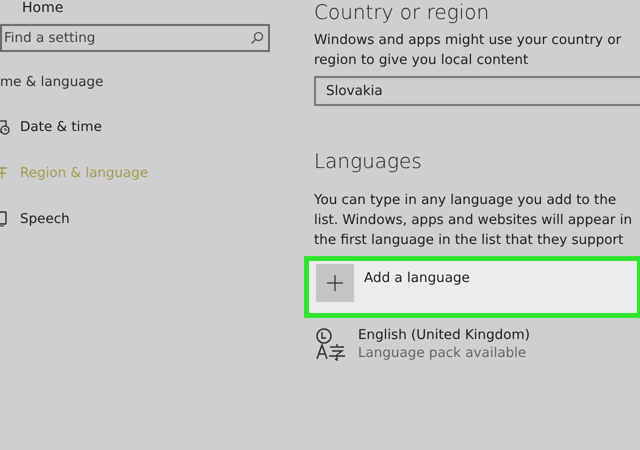 Image resolution: width=640 pixels, height=450 pixels. What do you see at coordinates (150, 127) in the screenshot?
I see `nav-item: Date & time` at bounding box center [150, 127].